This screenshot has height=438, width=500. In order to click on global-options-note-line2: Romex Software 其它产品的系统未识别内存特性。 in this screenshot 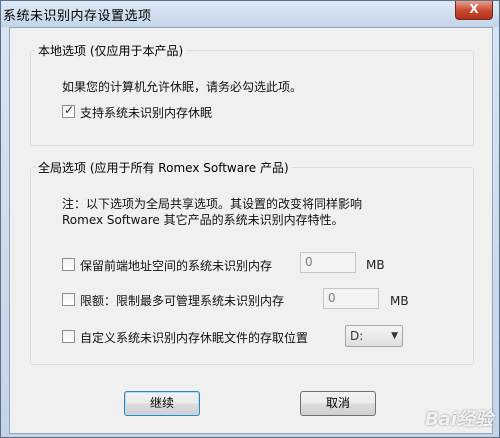, I will do `click(203, 220)`.